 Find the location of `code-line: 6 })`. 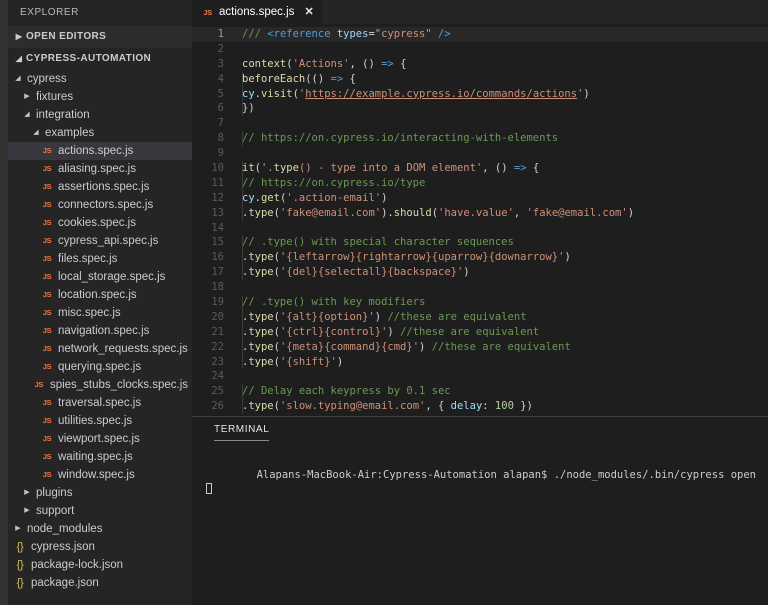

code-line: 6 }) is located at coordinates (480, 109).